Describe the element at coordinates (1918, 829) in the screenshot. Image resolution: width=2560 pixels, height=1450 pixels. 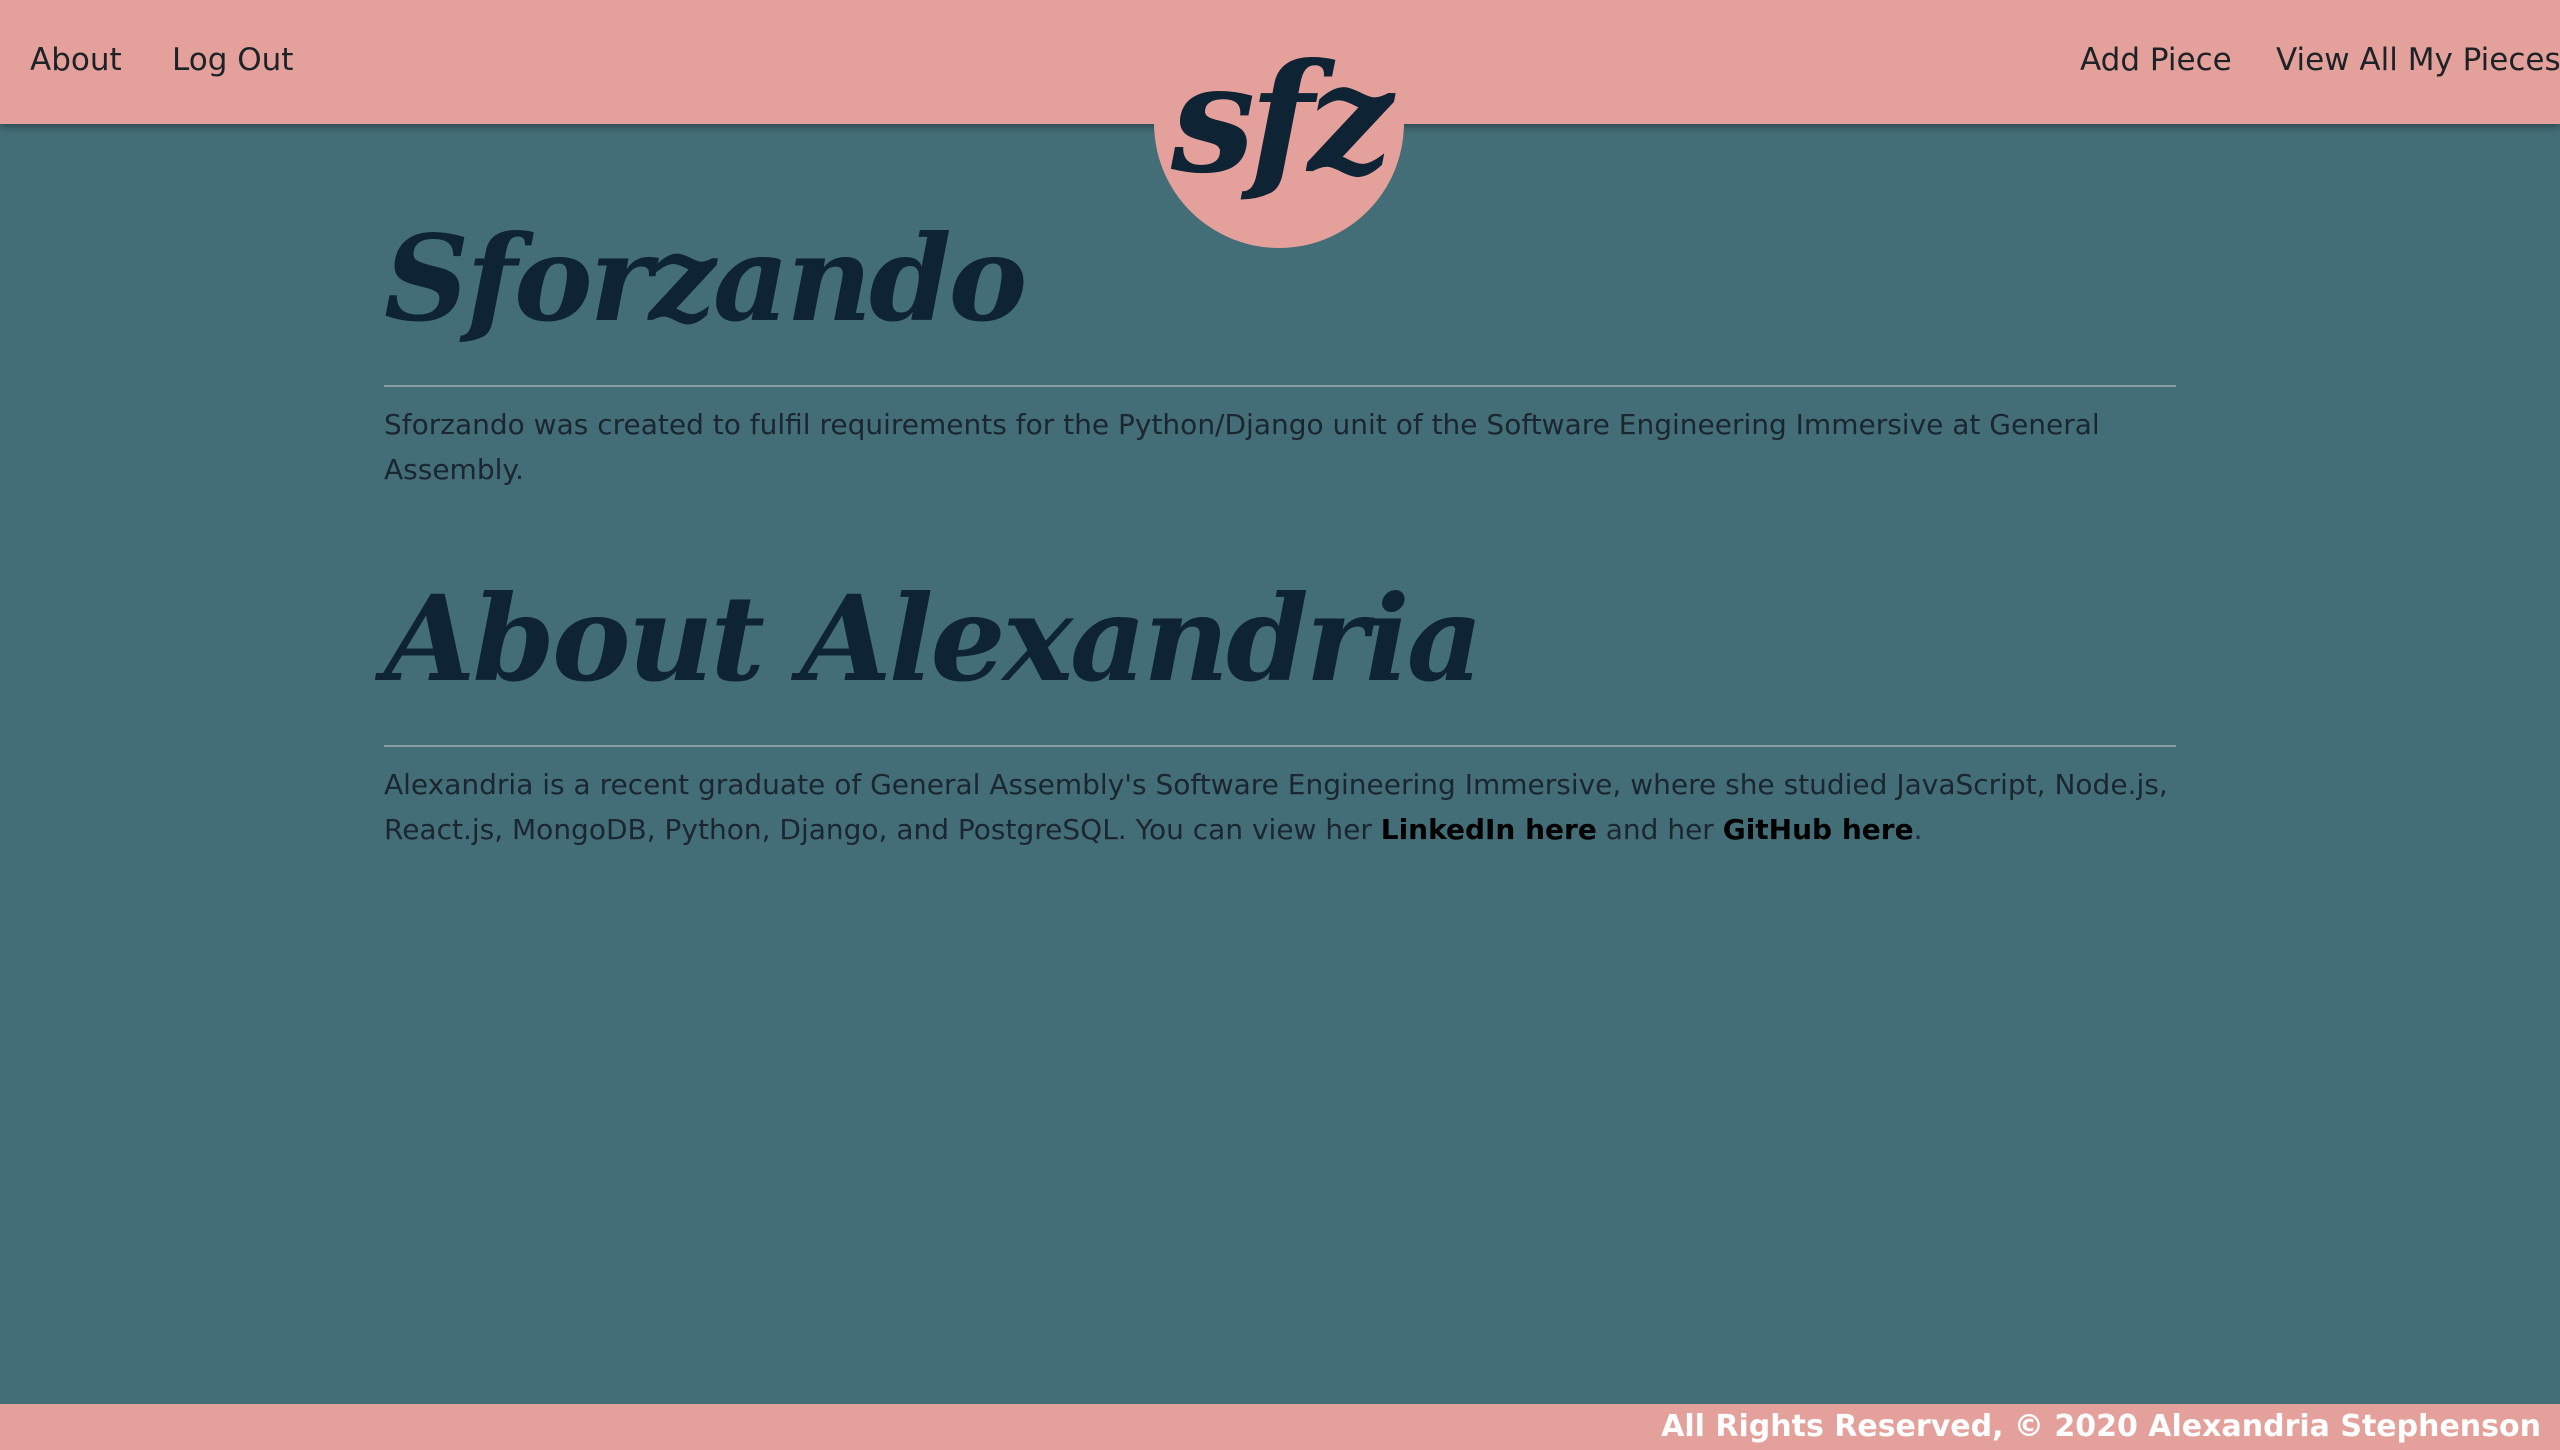
I see `about-text-end: .` at that location.